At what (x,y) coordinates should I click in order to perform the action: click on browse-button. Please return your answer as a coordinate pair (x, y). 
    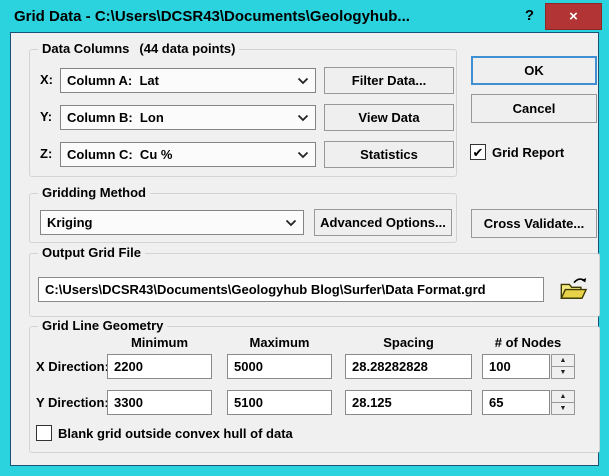
    Looking at the image, I should click on (574, 289).